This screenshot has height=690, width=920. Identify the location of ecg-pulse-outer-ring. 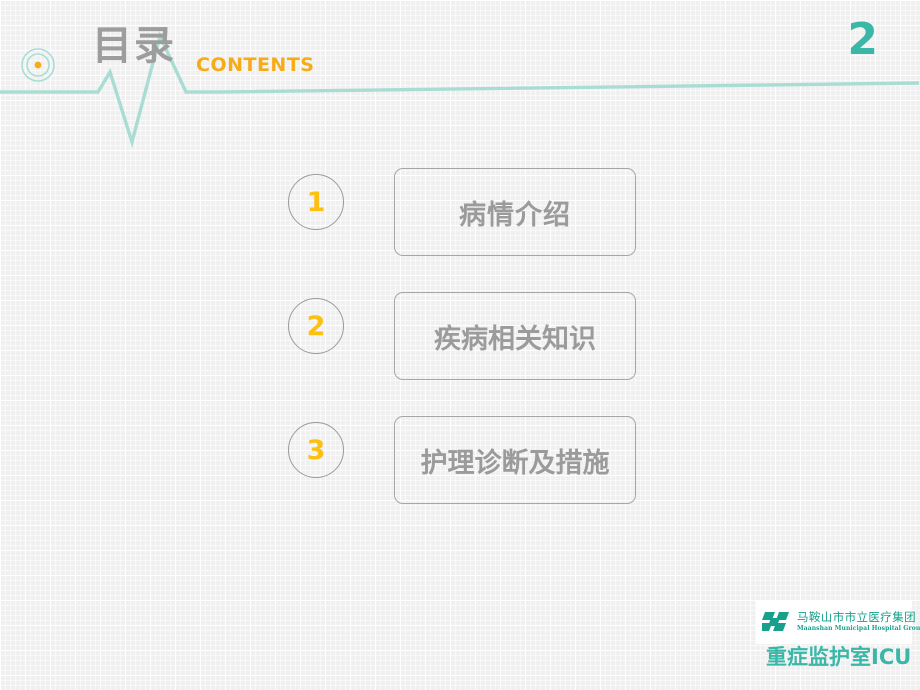
(38, 65).